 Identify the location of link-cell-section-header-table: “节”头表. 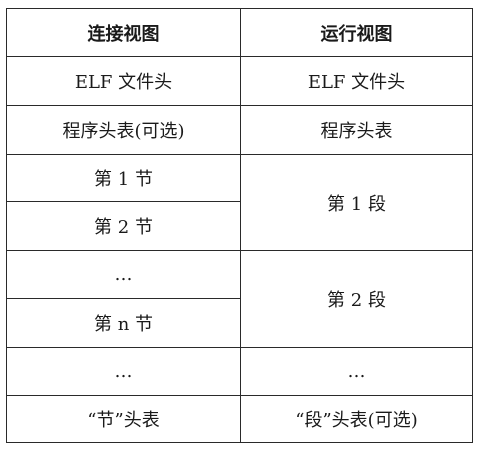
(123, 419).